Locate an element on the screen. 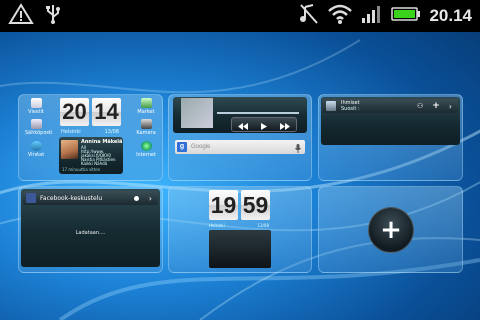  usb-icon is located at coordinates (53, 16).